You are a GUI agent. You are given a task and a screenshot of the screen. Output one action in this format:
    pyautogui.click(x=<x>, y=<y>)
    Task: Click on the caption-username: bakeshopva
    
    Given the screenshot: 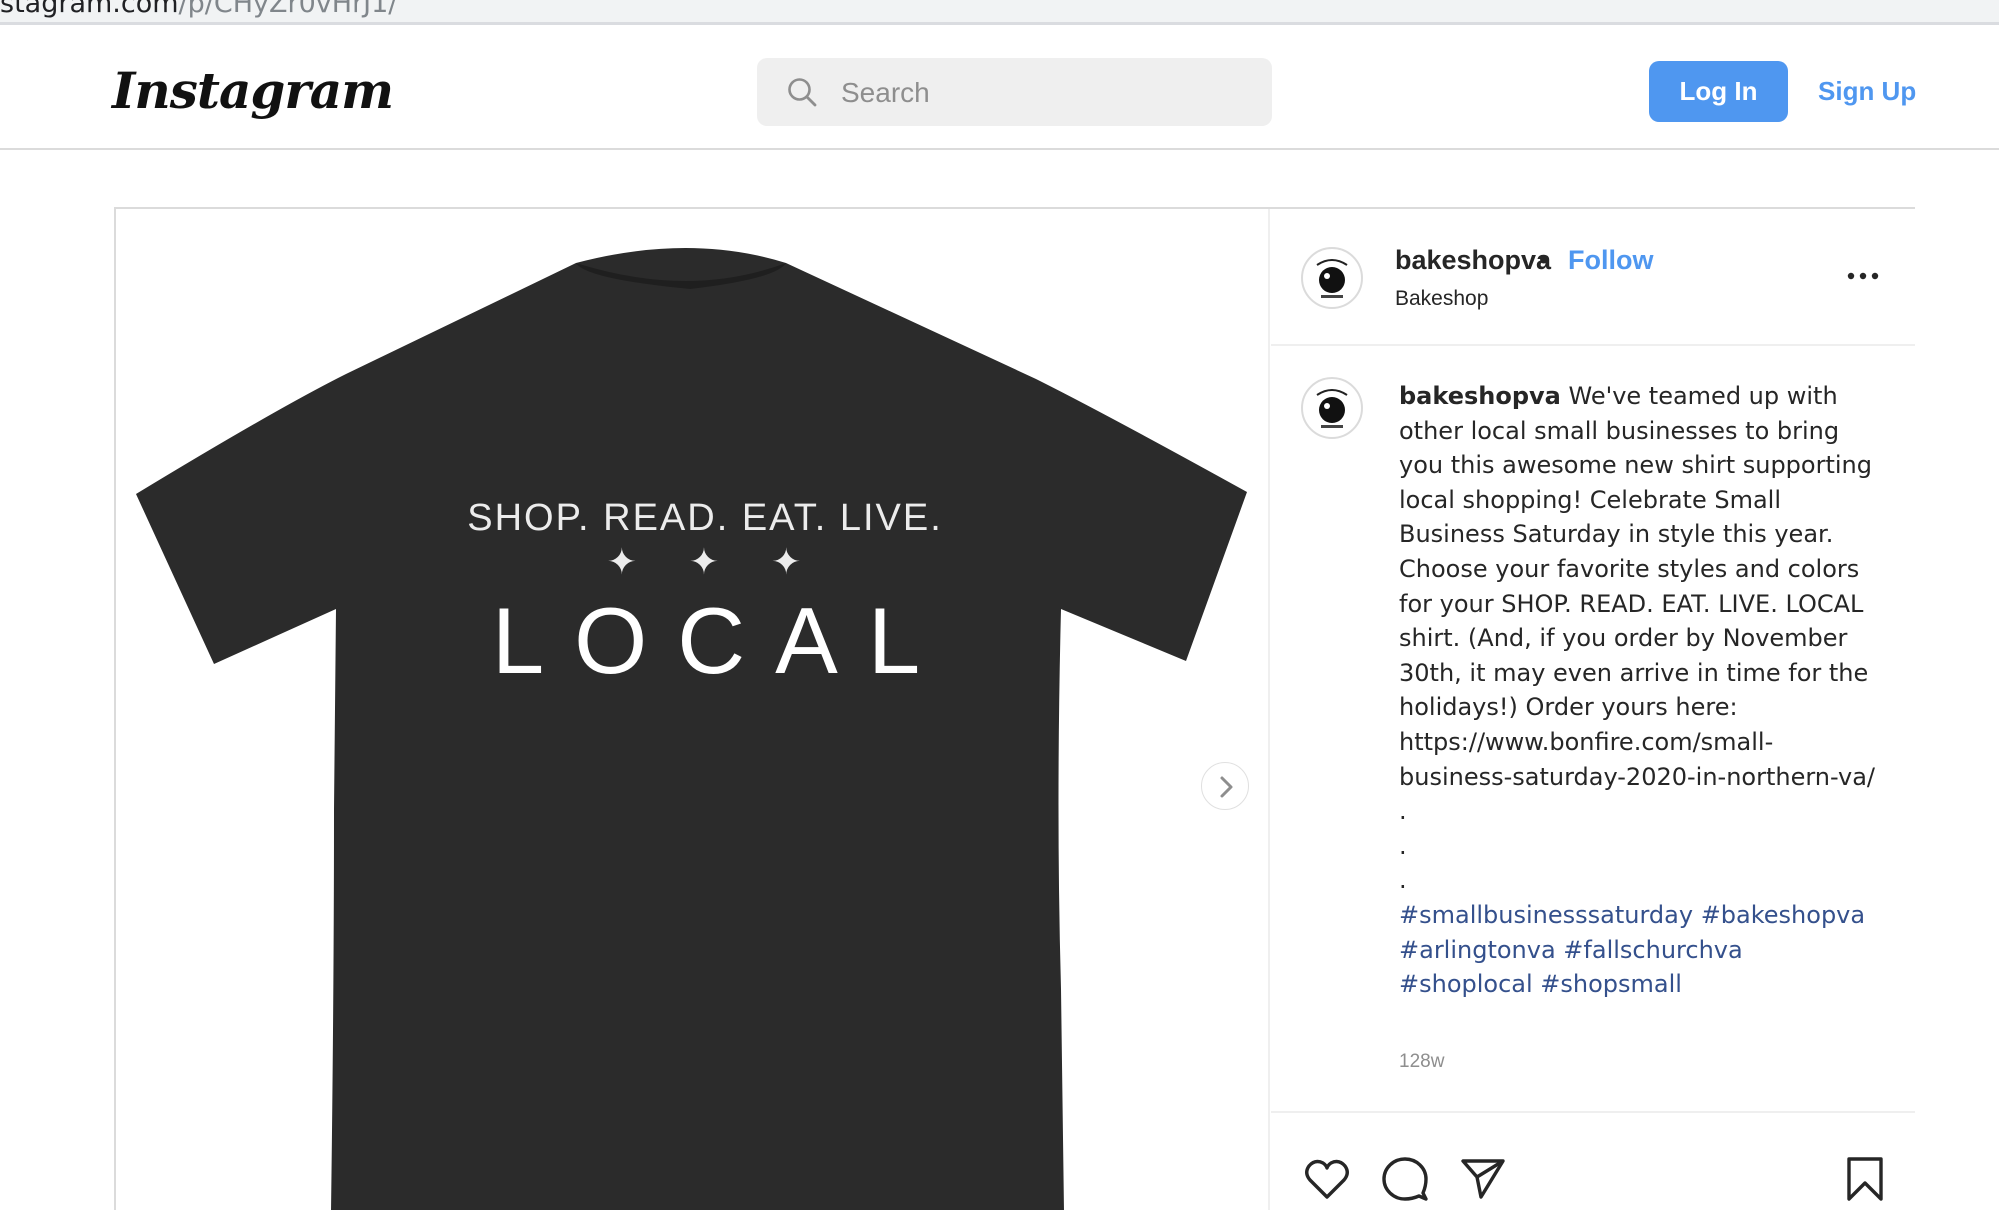 What is the action you would take?
    pyautogui.click(x=1480, y=396)
    